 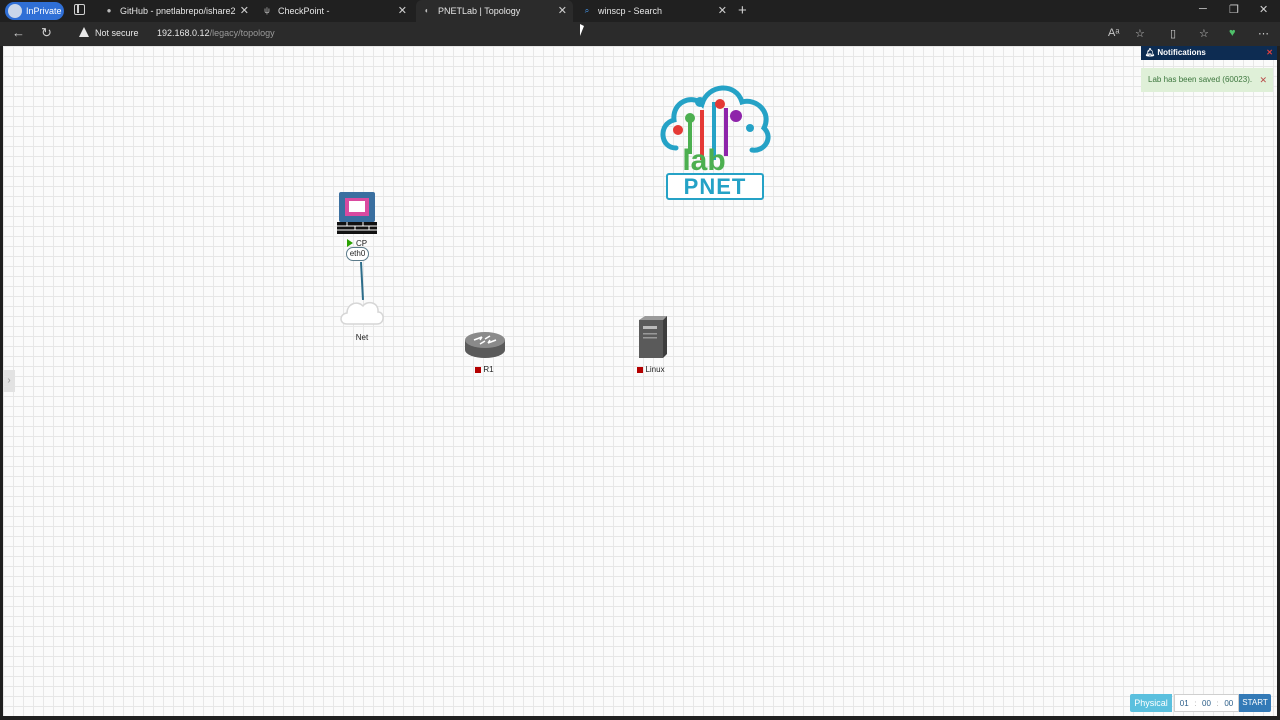 What do you see at coordinates (46, 33) in the screenshot?
I see `refresh-icon: ↻` at bounding box center [46, 33].